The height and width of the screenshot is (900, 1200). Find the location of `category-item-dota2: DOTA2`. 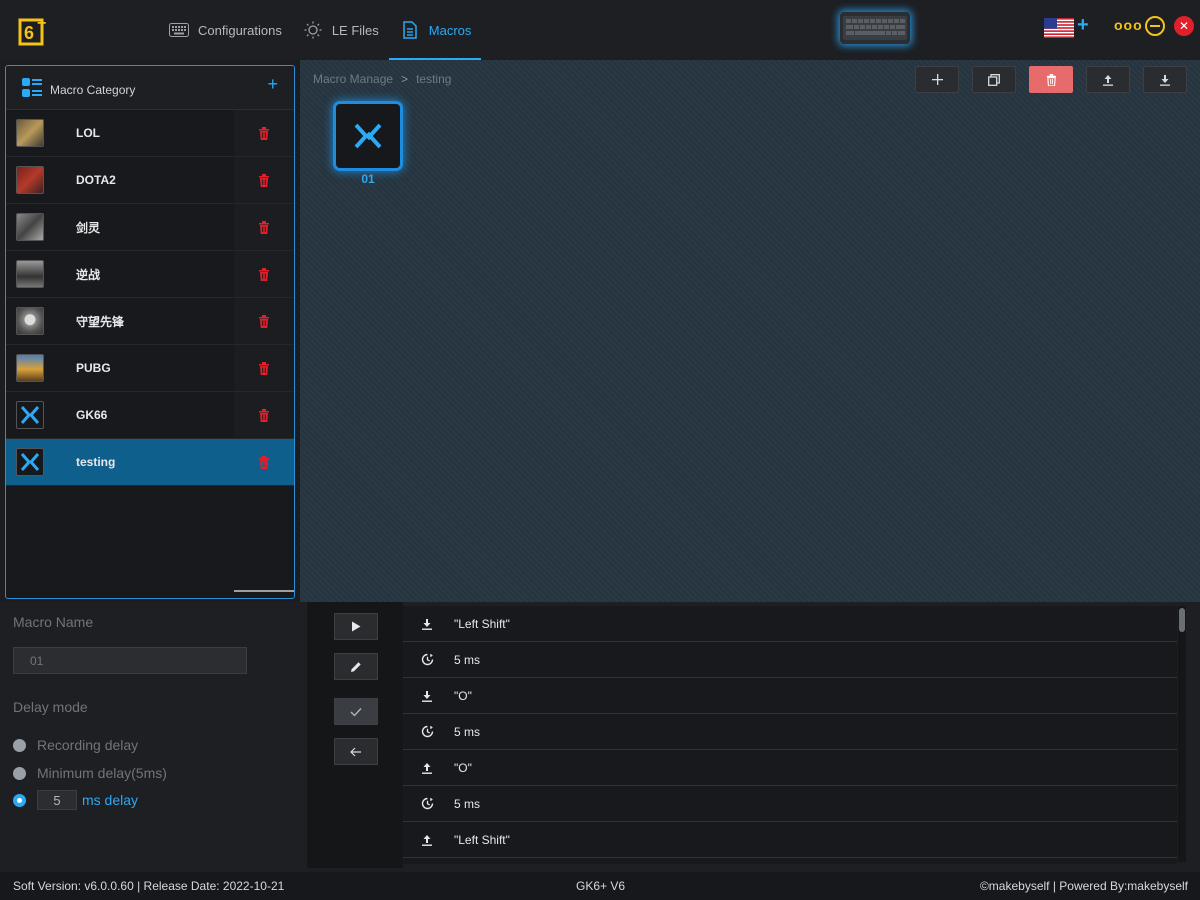

category-item-dota2: DOTA2 is located at coordinates (150, 180).